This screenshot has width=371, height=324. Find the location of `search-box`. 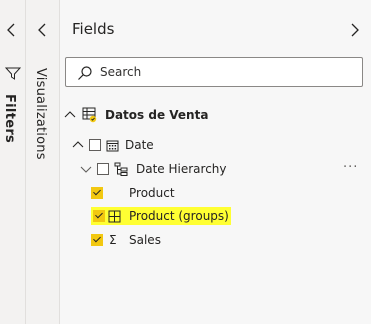

search-box is located at coordinates (214, 72).